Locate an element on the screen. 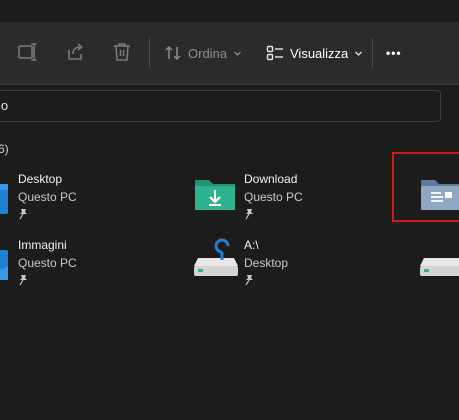  item-location: Desktop is located at coordinates (266, 263).